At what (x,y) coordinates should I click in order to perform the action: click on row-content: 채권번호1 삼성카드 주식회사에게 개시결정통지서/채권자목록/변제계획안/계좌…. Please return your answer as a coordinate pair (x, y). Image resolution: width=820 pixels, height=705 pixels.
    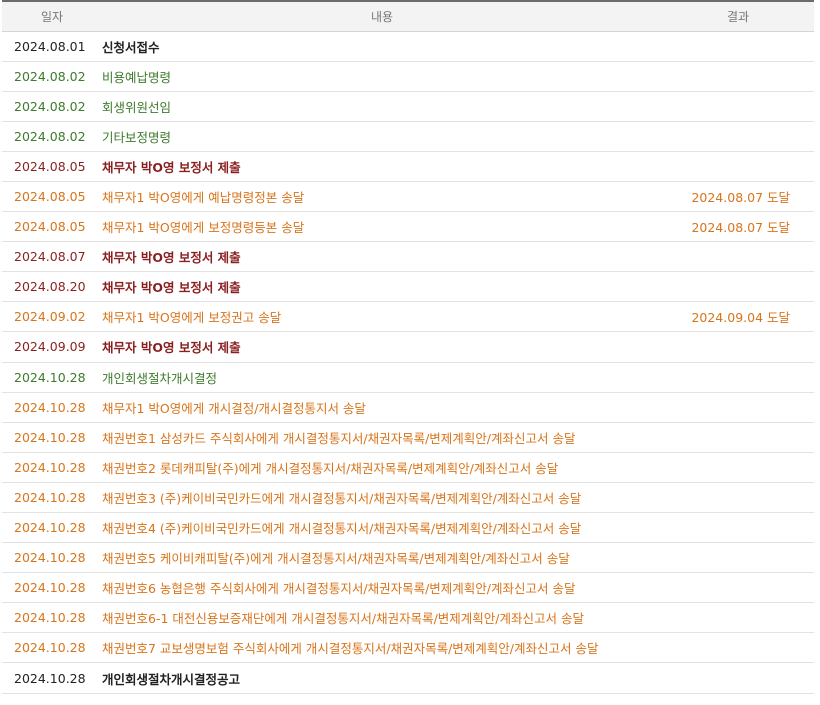
    Looking at the image, I should click on (339, 438).